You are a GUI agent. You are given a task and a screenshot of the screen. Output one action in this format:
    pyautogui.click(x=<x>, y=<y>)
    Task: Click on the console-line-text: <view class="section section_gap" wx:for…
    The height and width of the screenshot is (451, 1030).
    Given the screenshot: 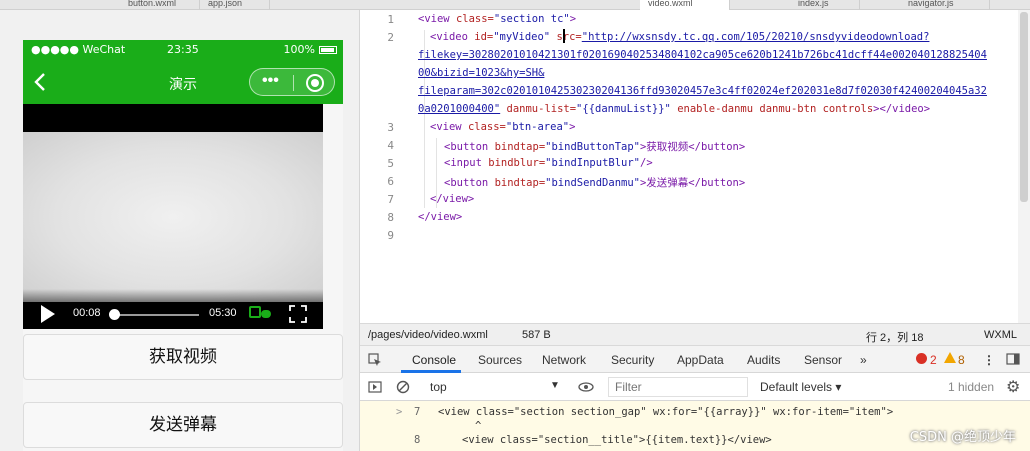 What is the action you would take?
    pyautogui.click(x=666, y=412)
    